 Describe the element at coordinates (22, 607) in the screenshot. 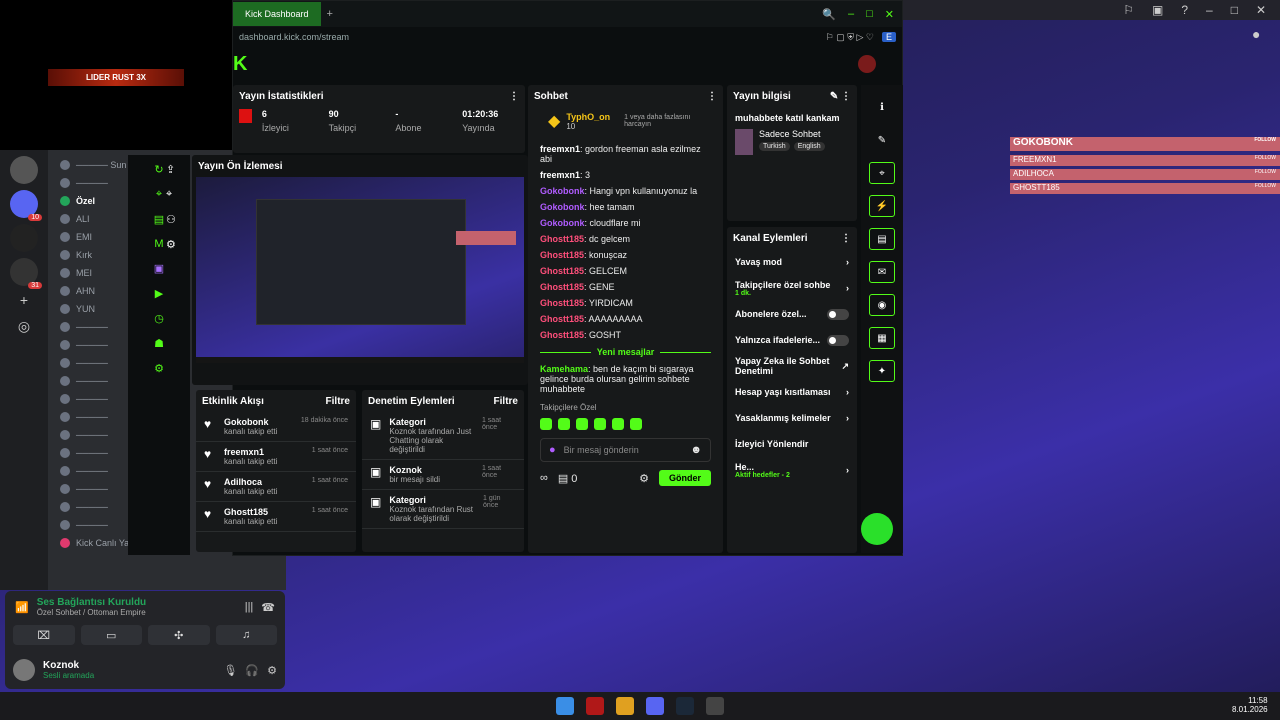

I see `signal-icon: 📶` at that location.